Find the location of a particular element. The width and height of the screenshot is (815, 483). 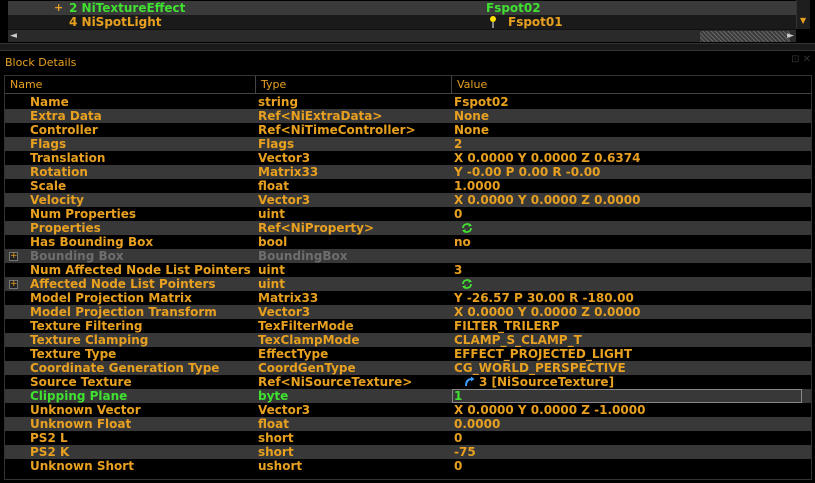

row-value: FILTER_TRILERP is located at coordinates (507, 326).